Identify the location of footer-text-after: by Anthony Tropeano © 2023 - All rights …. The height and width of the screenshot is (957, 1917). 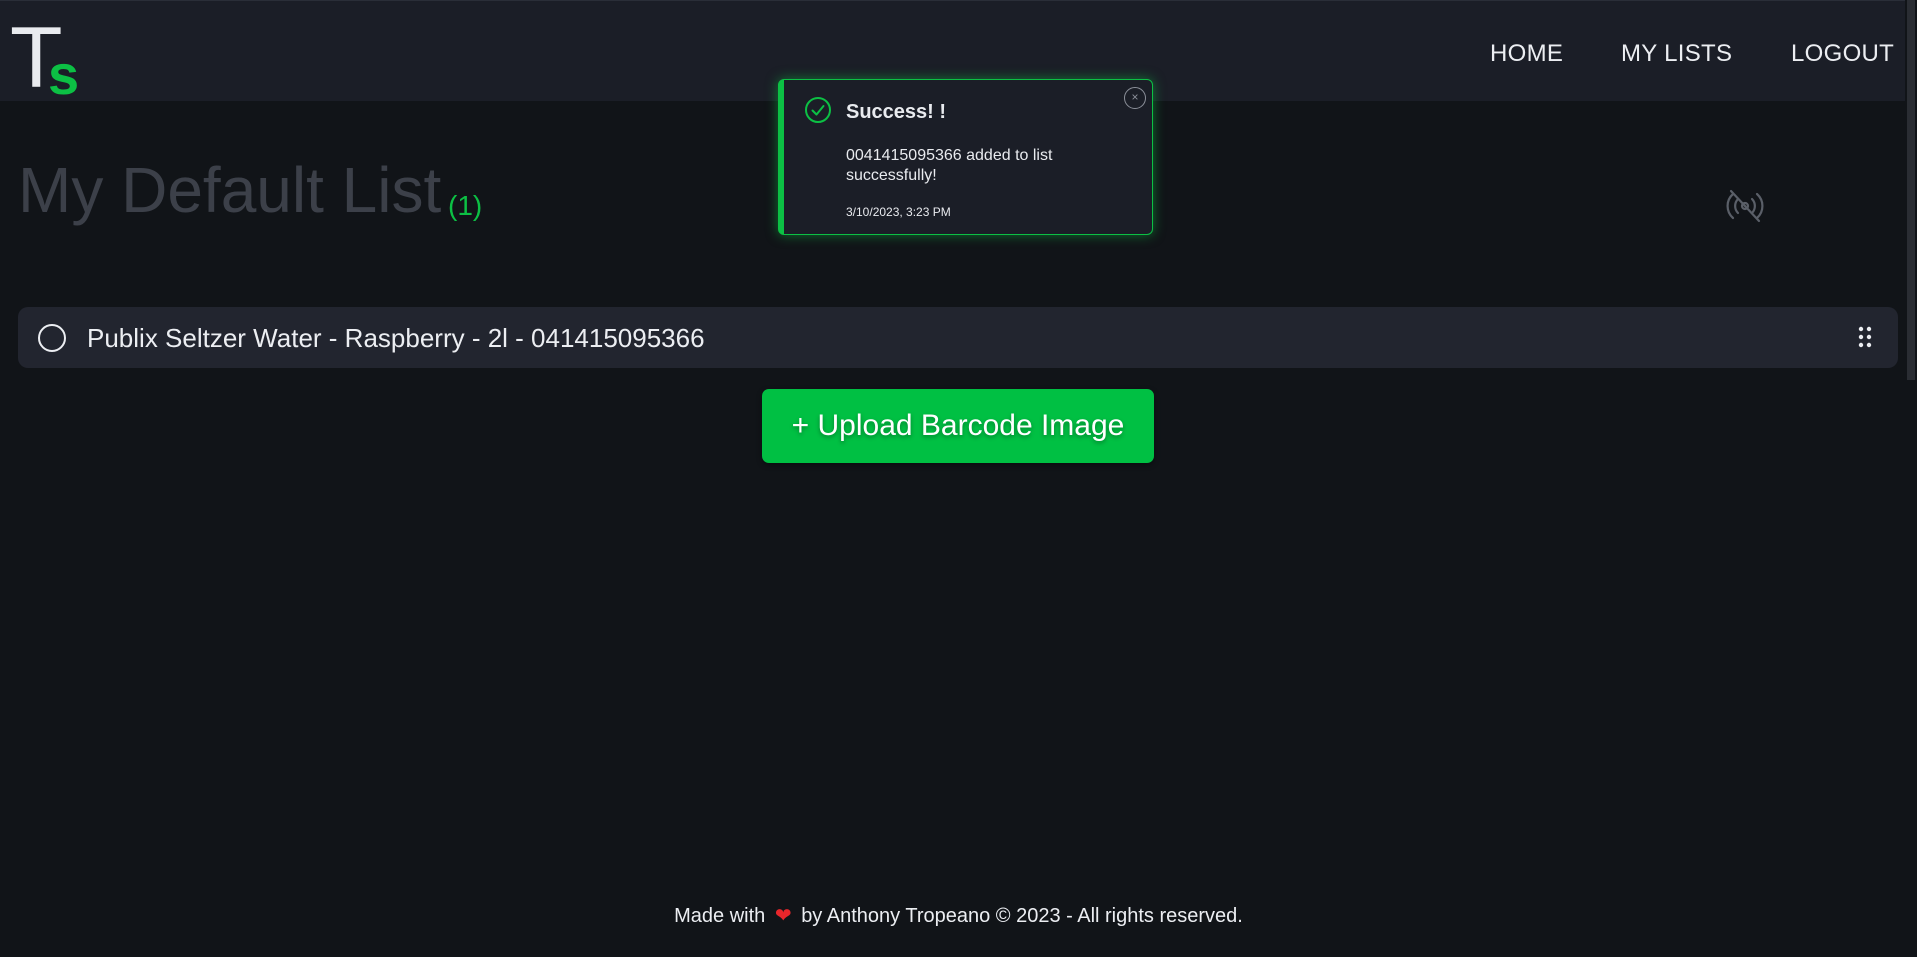
(1022, 916).